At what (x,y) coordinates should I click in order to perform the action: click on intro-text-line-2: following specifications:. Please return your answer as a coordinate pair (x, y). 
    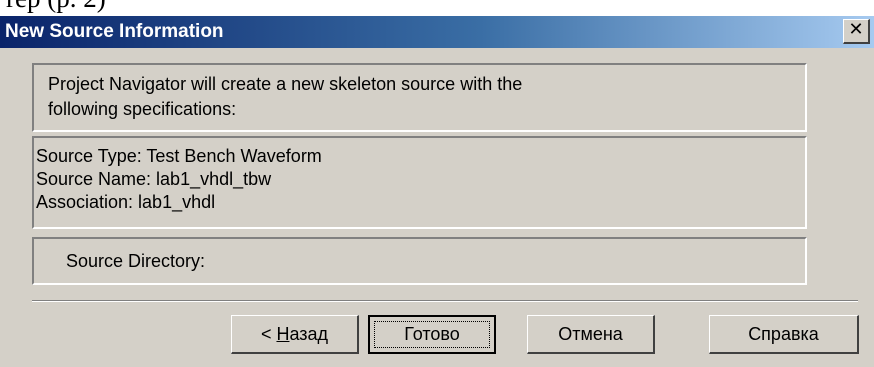
    Looking at the image, I should click on (142, 109).